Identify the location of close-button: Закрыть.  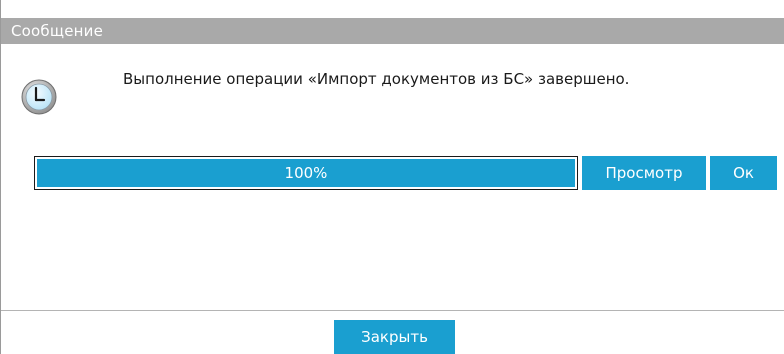
(394, 337).